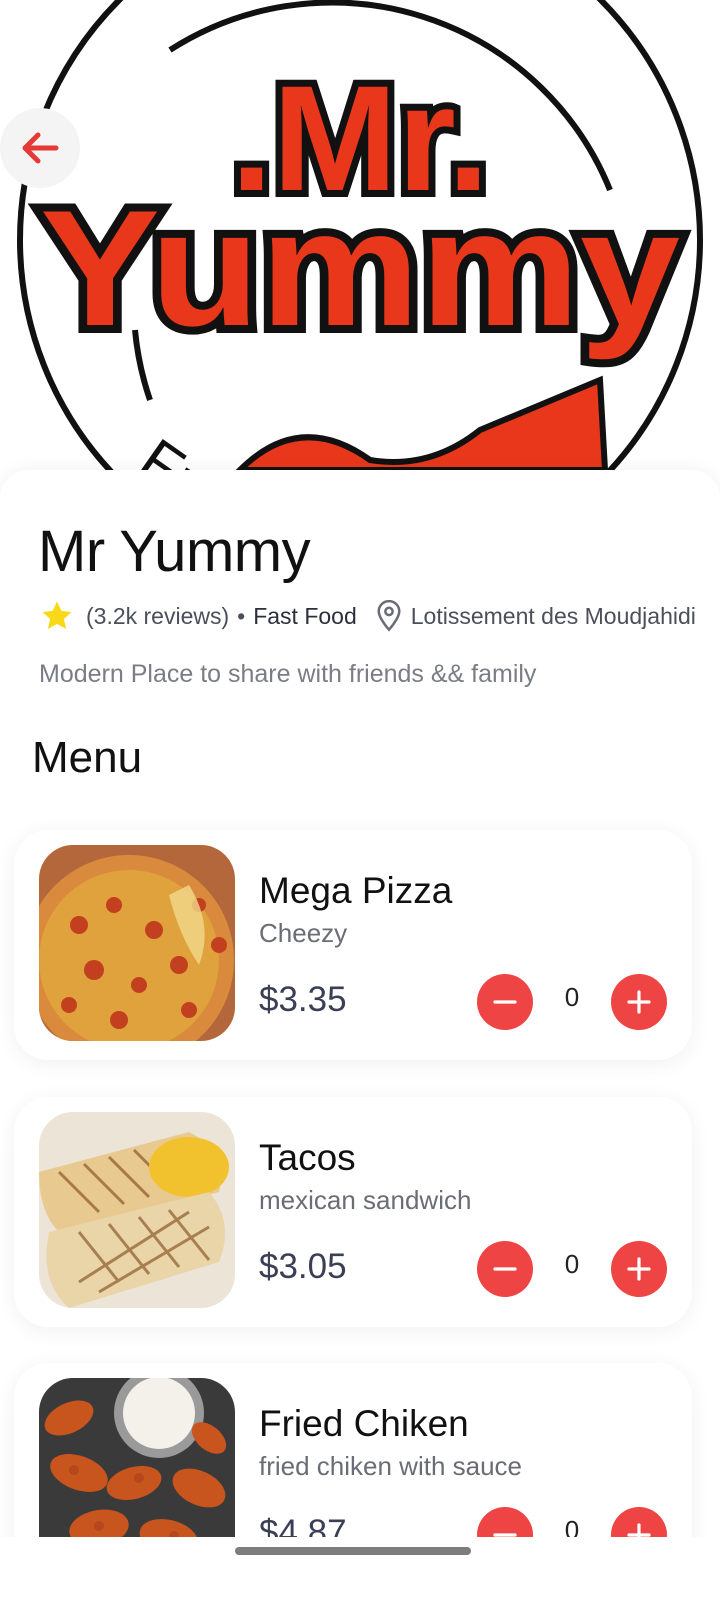 Image resolution: width=720 pixels, height=1600 pixels. Describe the element at coordinates (360, 268) in the screenshot. I see `svg-text: Yummy` at that location.